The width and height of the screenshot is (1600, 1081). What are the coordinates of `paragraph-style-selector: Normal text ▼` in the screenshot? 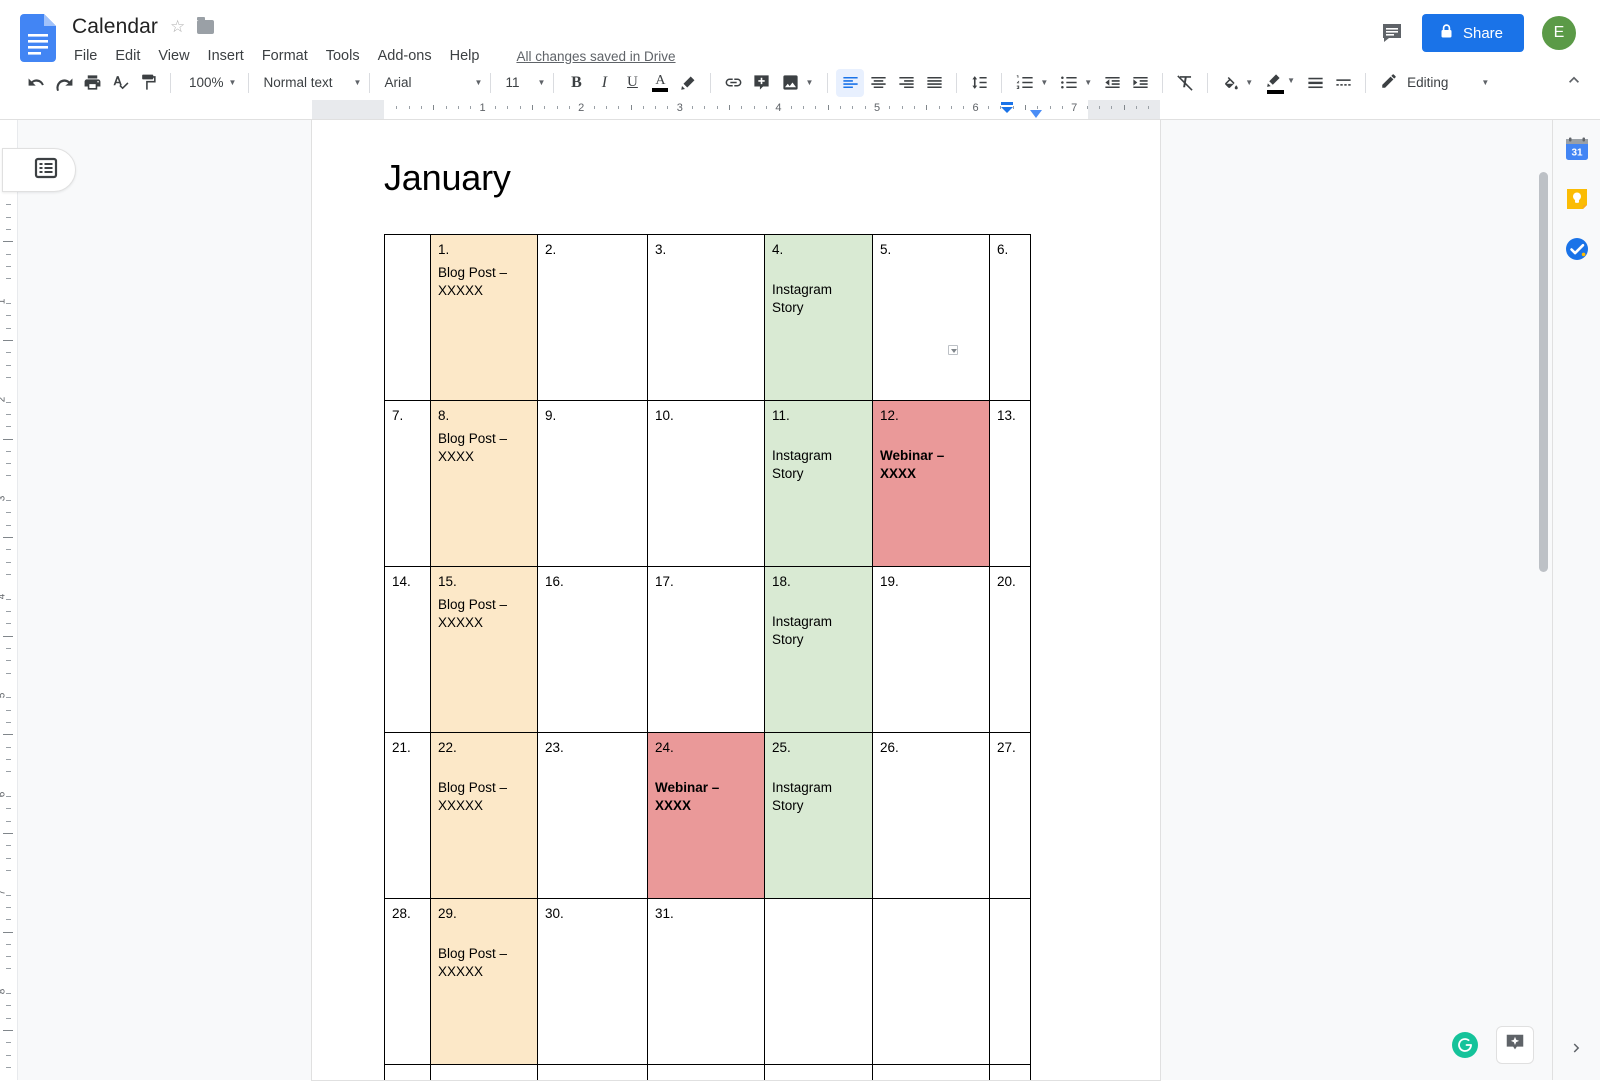 It's located at (309, 82).